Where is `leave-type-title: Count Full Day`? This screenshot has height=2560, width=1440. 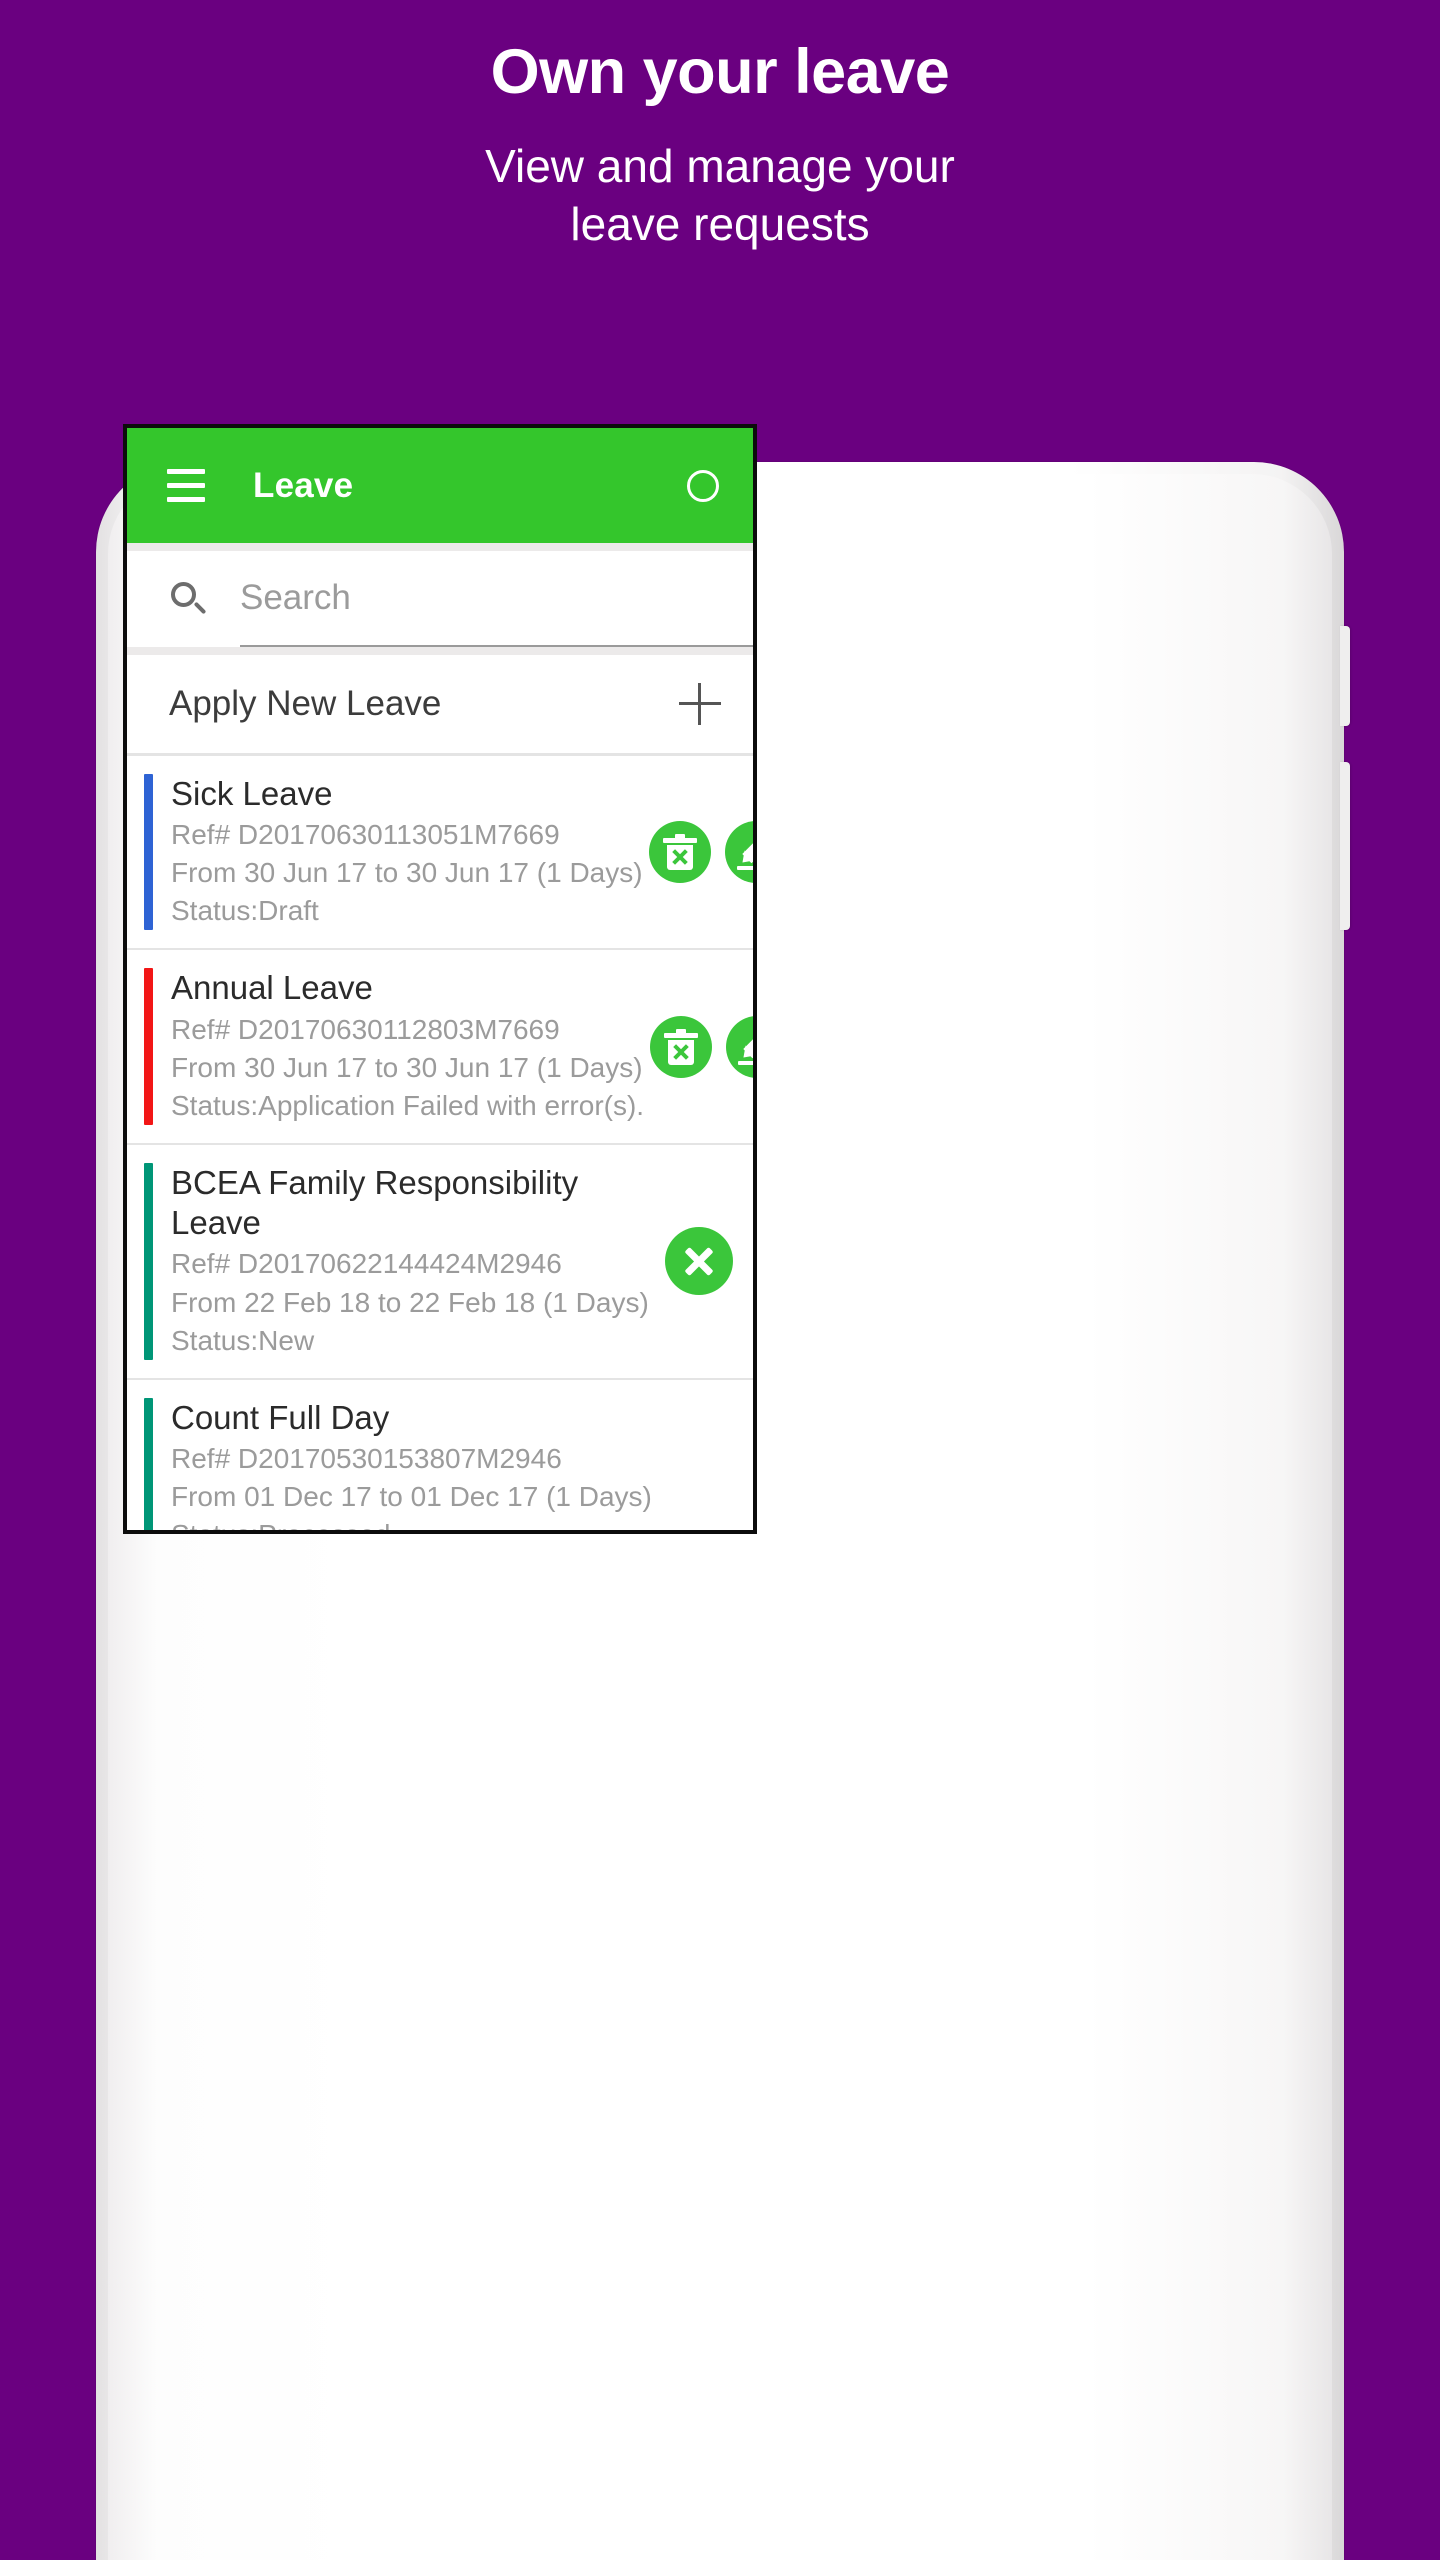 leave-type-title: Count Full Day is located at coordinates (280, 1417).